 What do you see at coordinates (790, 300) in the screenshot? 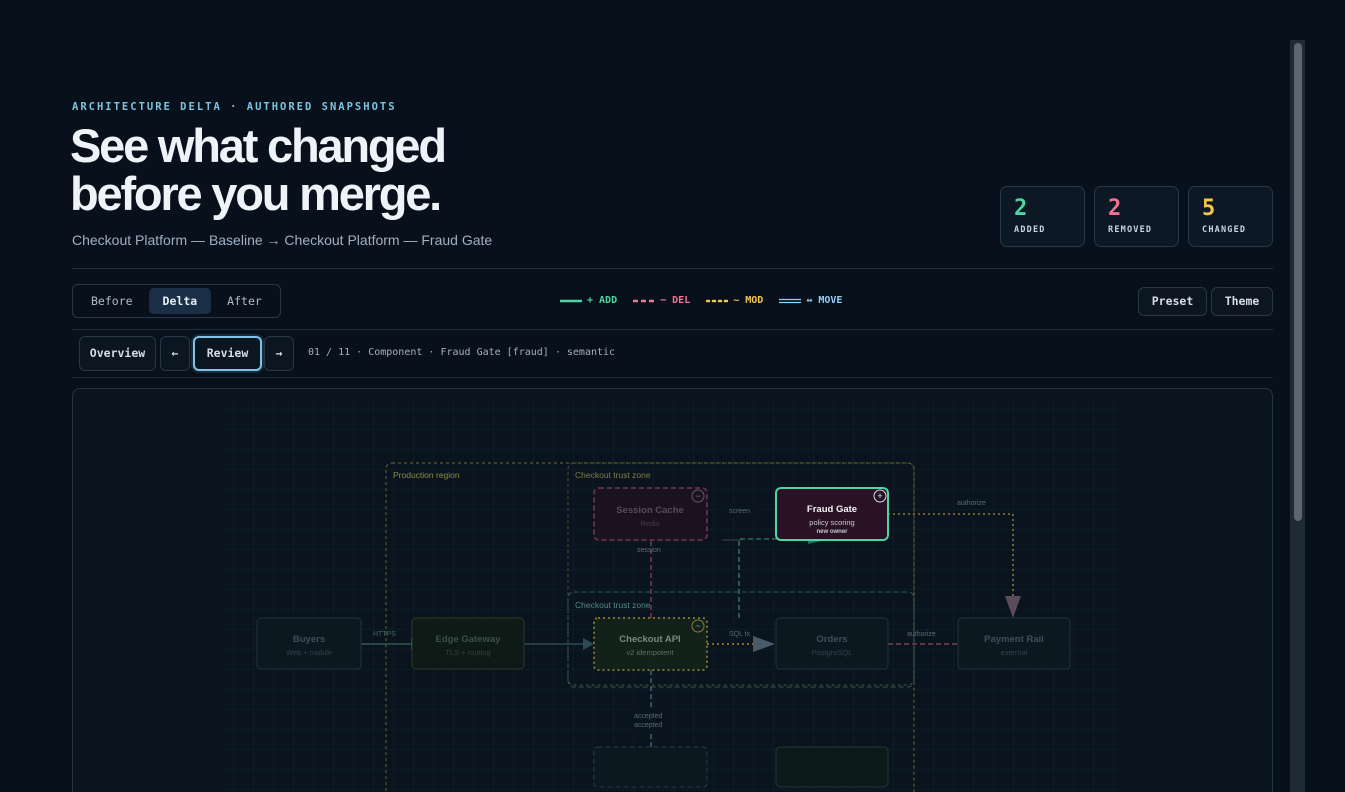
I see `legend-move-swatch` at bounding box center [790, 300].